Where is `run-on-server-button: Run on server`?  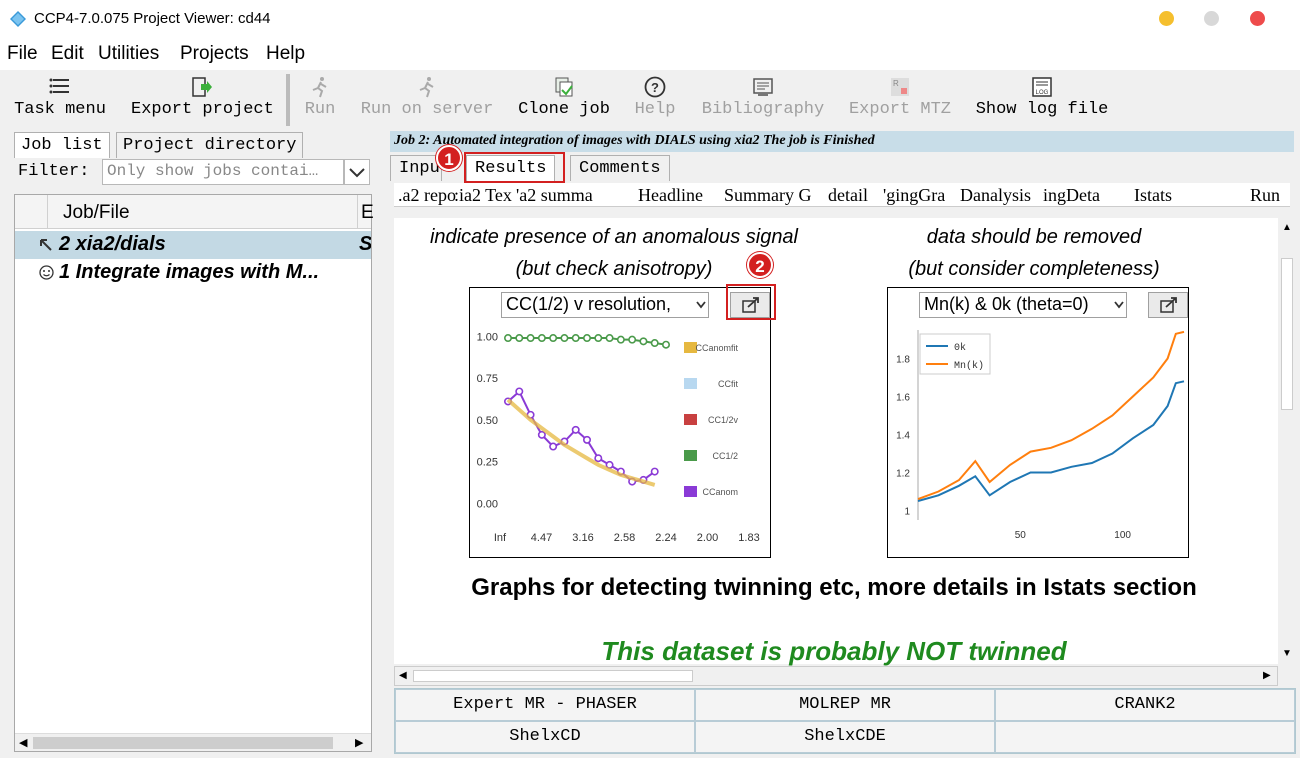
run-on-server-button: Run on server is located at coordinates (427, 102).